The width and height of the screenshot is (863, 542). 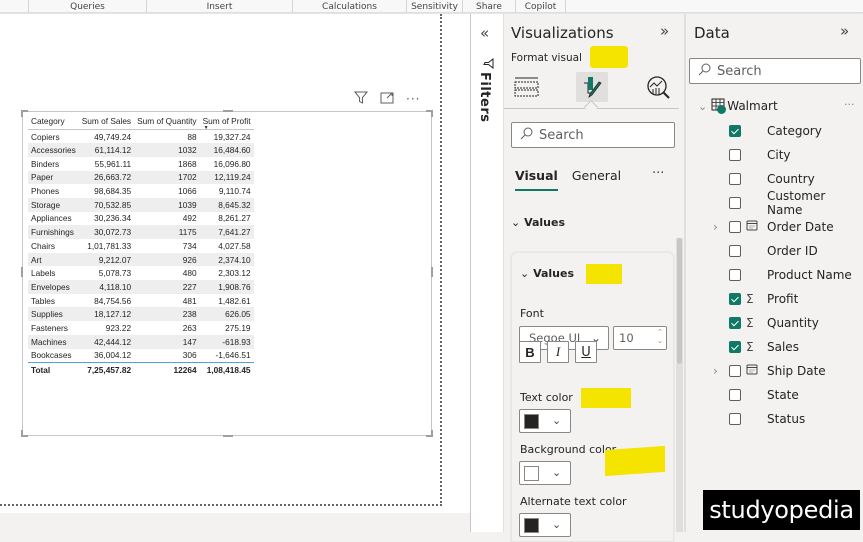 I want to click on field-item: › Ship Date, so click(x=774, y=371).